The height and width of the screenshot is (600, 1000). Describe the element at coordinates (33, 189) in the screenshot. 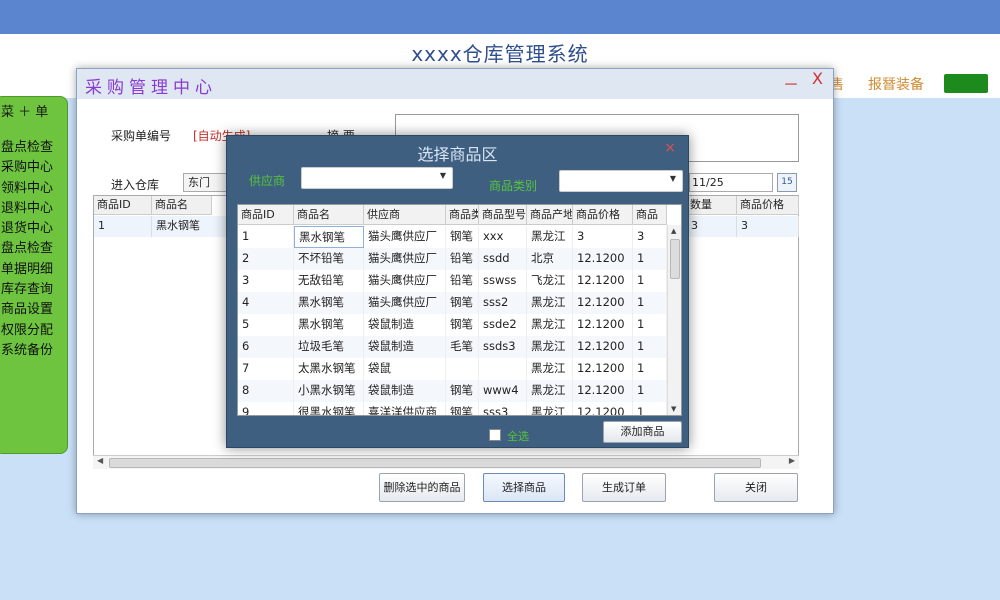

I see `side-menu-item-requisition: 领料中心` at that location.